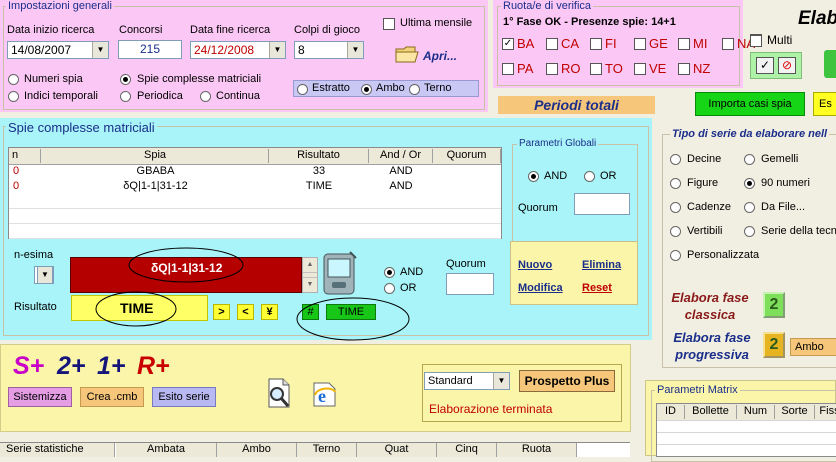  What do you see at coordinates (166, 450) in the screenshot?
I see `stats-col-header: Ambata` at bounding box center [166, 450].